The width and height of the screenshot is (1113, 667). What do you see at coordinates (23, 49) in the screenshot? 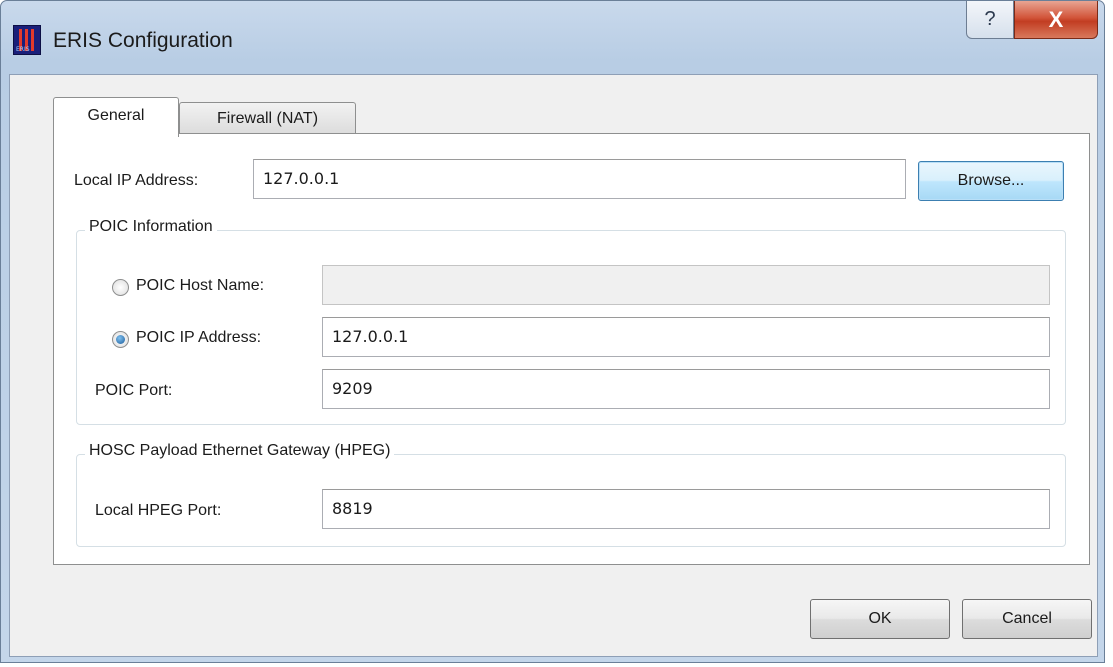
I see `app-icon-label: ERIS` at bounding box center [23, 49].